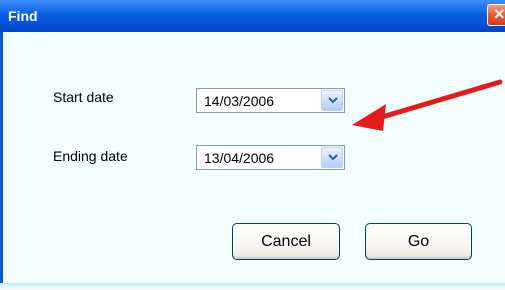 The height and width of the screenshot is (290, 505). I want to click on close-button: ×, so click(496, 15).